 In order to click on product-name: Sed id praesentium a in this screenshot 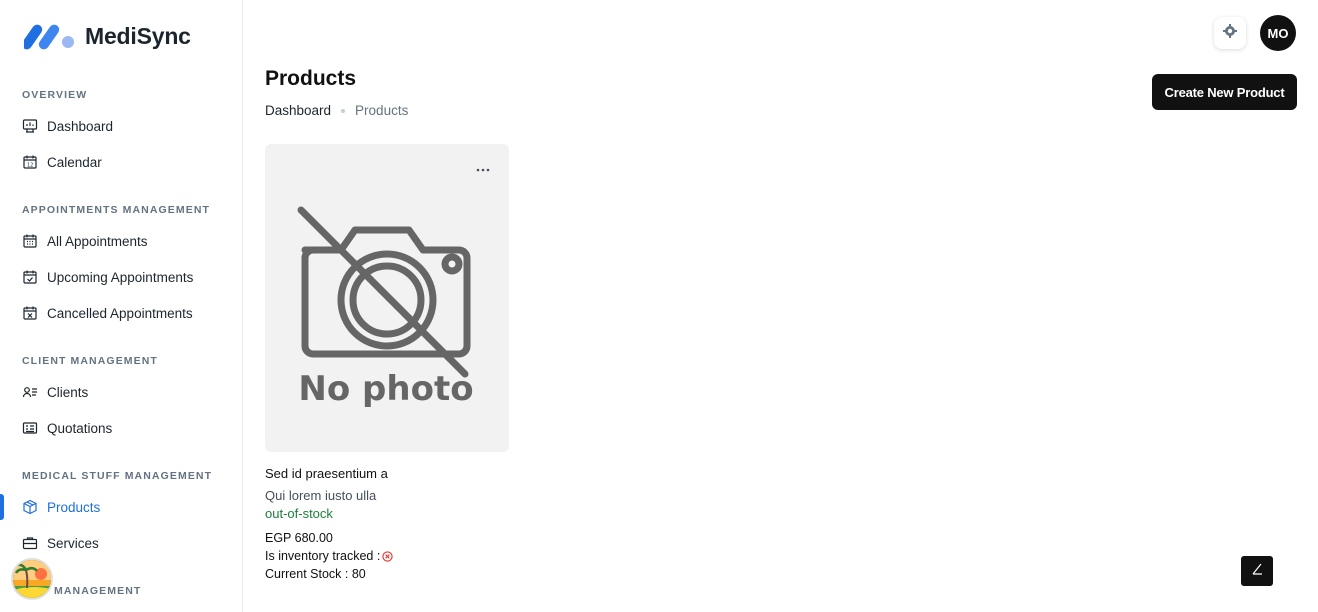, I will do `click(326, 473)`.